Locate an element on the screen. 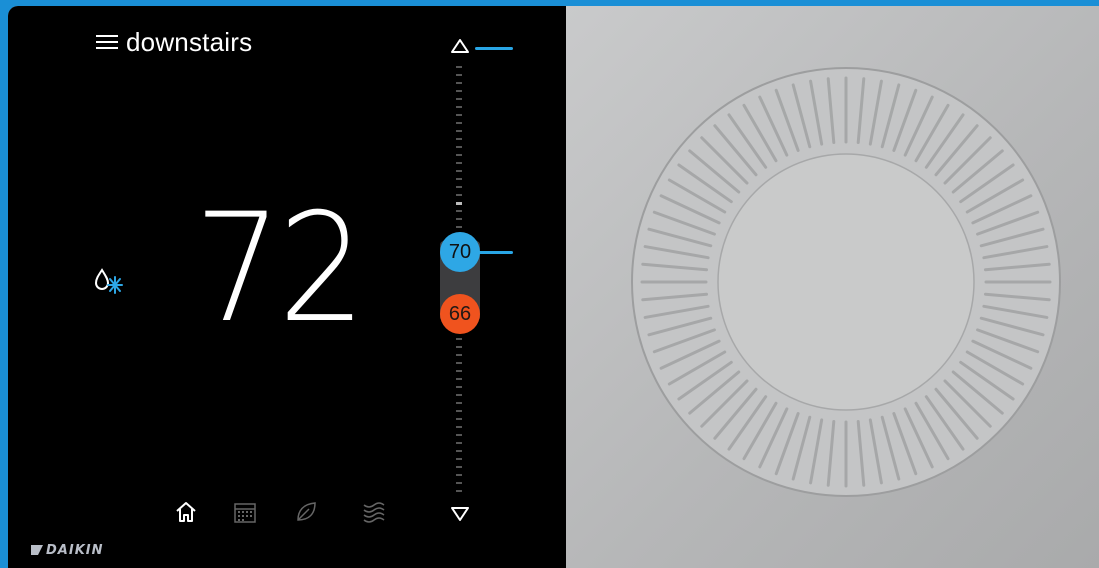  heat-cool-auto-icon is located at coordinates (111, 281).